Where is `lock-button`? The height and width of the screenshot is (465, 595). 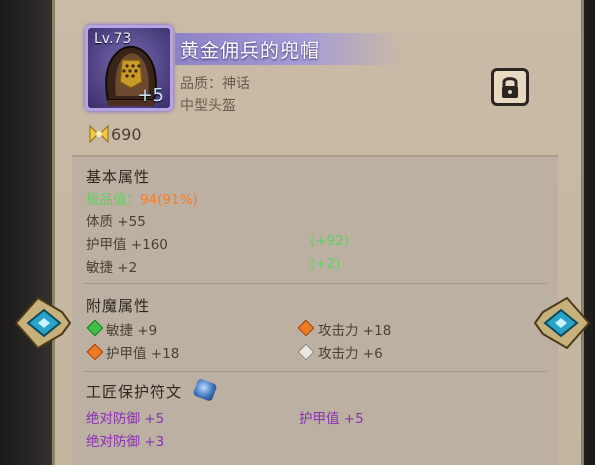
lock-button is located at coordinates (510, 87).